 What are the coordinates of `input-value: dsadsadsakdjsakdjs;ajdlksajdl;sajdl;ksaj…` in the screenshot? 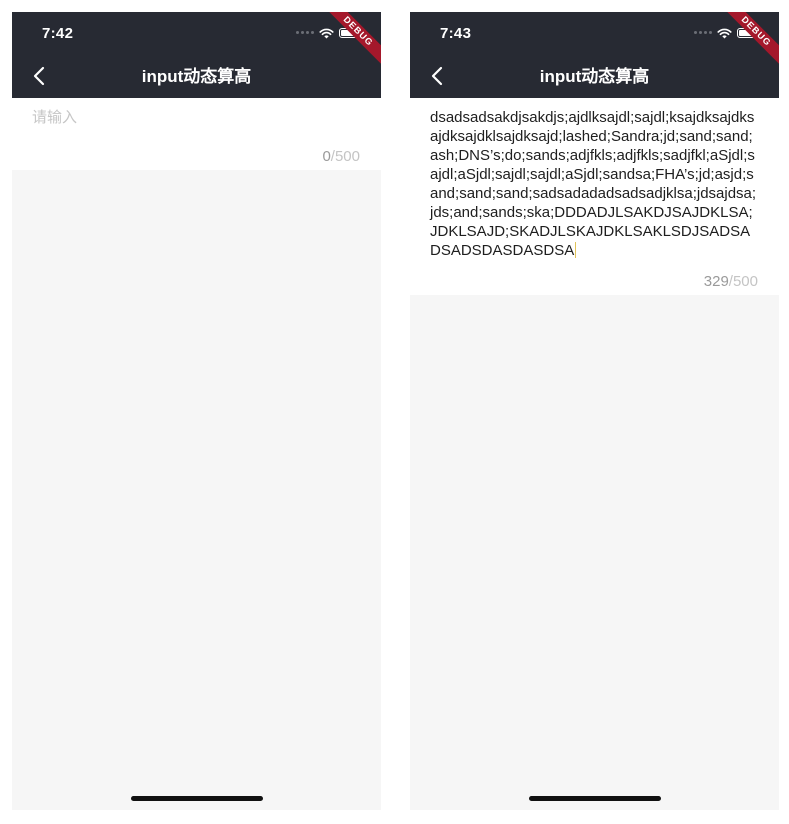 It's located at (593, 184).